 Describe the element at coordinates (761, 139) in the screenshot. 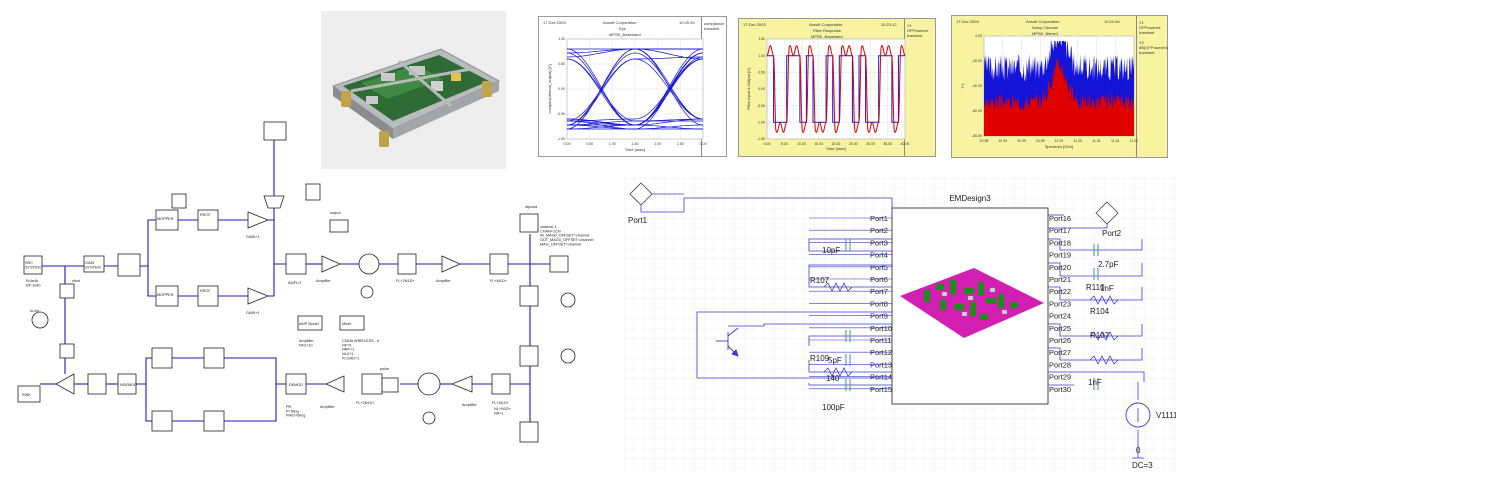

I see `y-tick-label: -1.50` at that location.